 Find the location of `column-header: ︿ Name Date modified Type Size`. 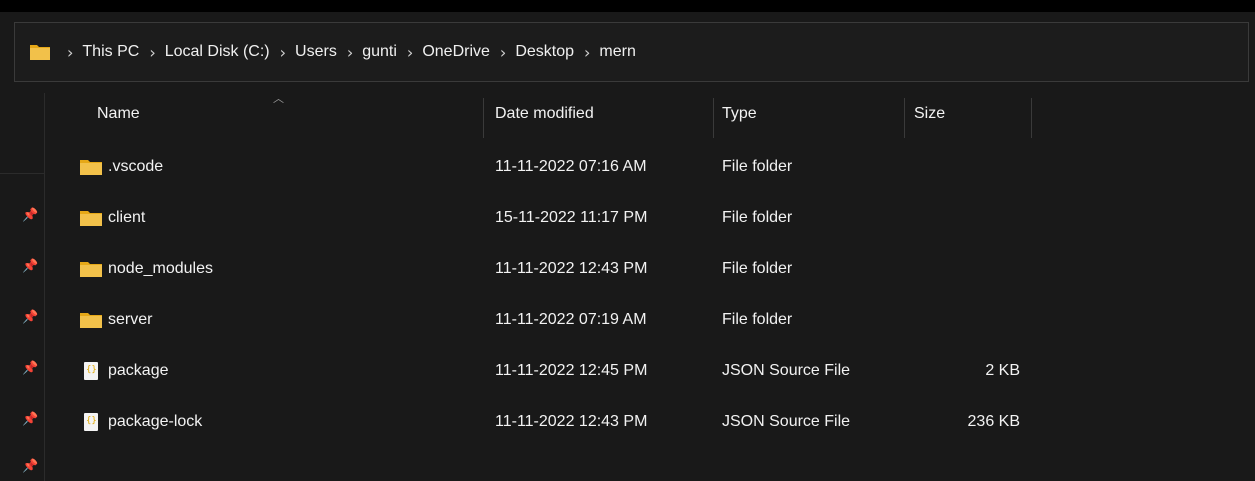

column-header: ︿ Name Date modified Type Size is located at coordinates (546, 114).